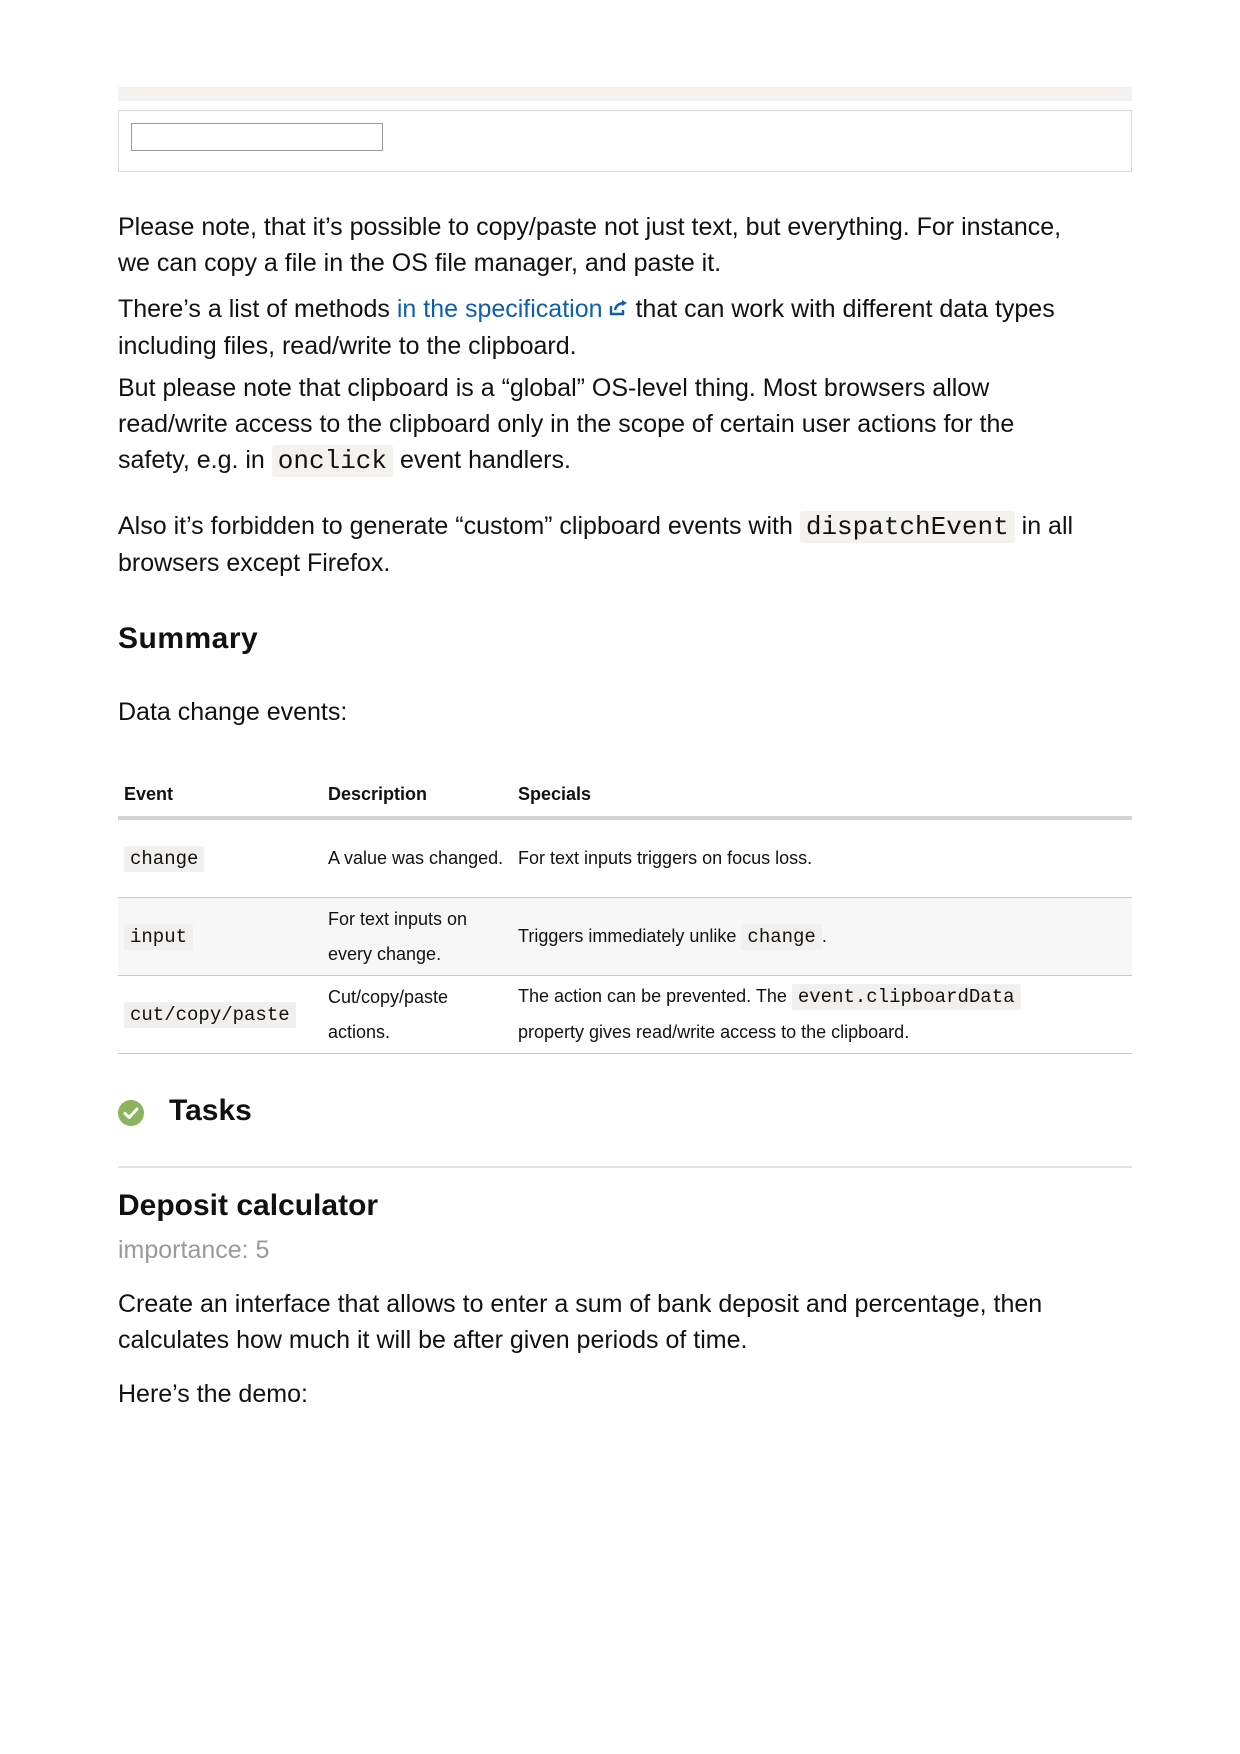  I want to click on table-cell-event: change, so click(220, 858).